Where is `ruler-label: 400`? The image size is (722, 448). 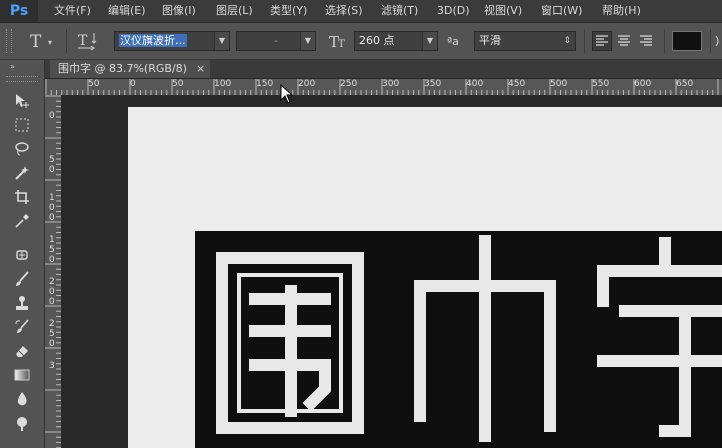
ruler-label: 400 is located at coordinates (475, 84).